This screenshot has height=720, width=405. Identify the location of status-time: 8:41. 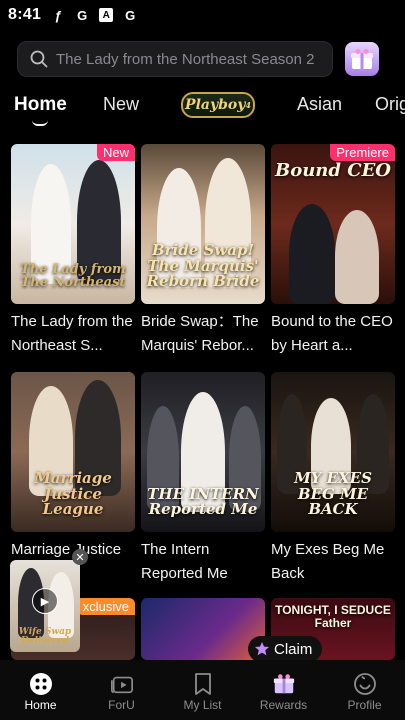
(25, 14).